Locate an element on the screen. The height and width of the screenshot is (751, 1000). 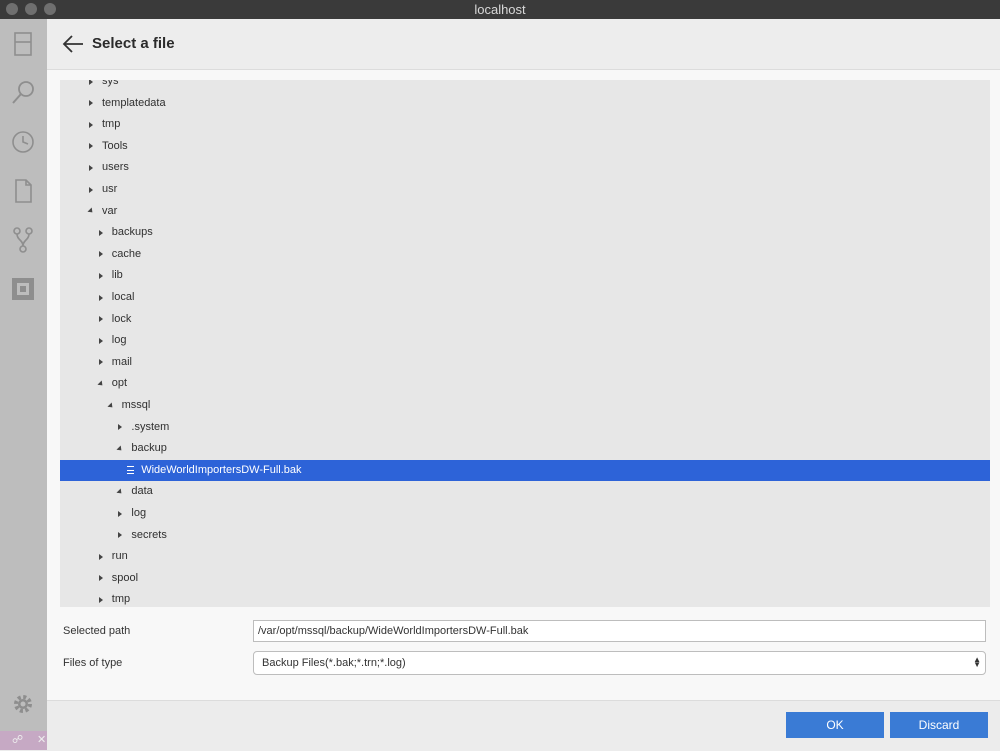
minimize-window-button is located at coordinates (31, 9).